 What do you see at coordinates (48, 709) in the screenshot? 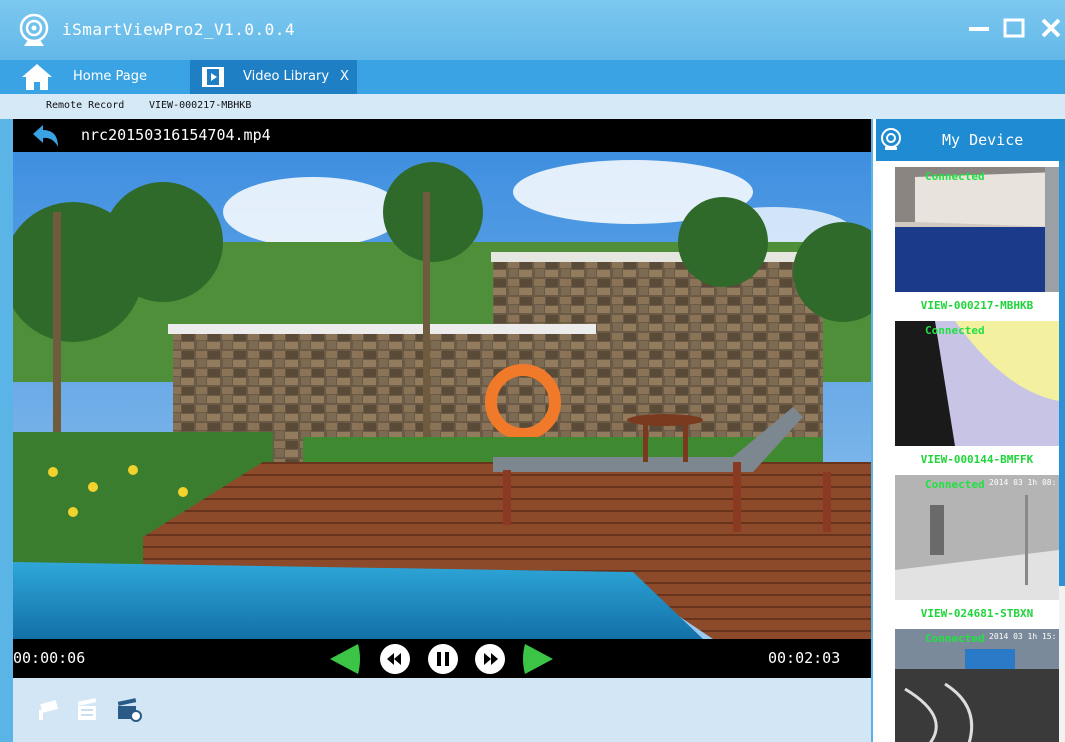
I see `camera-icon` at bounding box center [48, 709].